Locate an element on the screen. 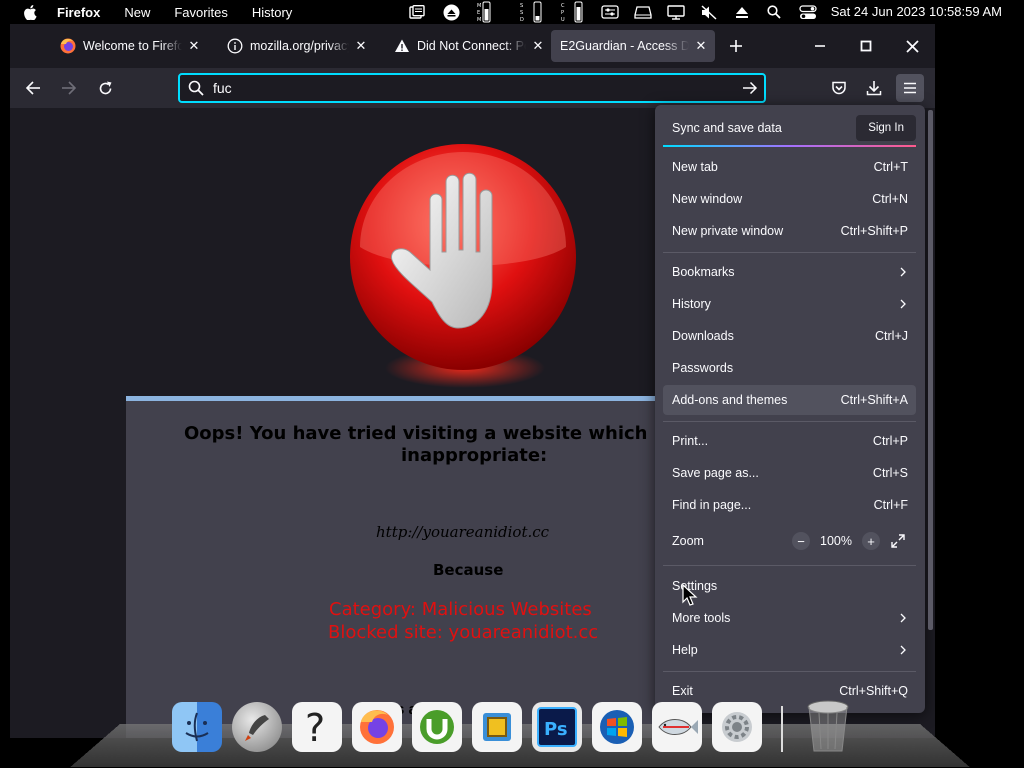 This screenshot has width=1024, height=768. forward-arrow-icon is located at coordinates (69, 88).